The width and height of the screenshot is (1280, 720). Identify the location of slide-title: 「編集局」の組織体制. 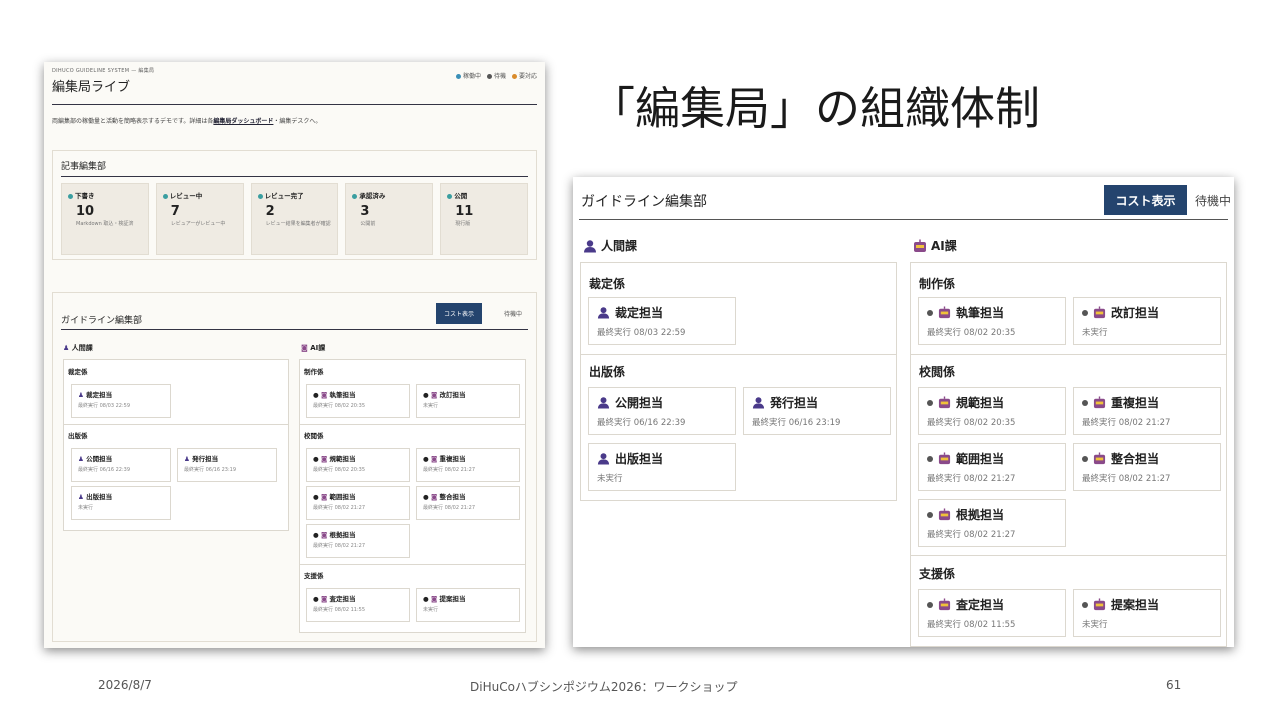
(815, 108).